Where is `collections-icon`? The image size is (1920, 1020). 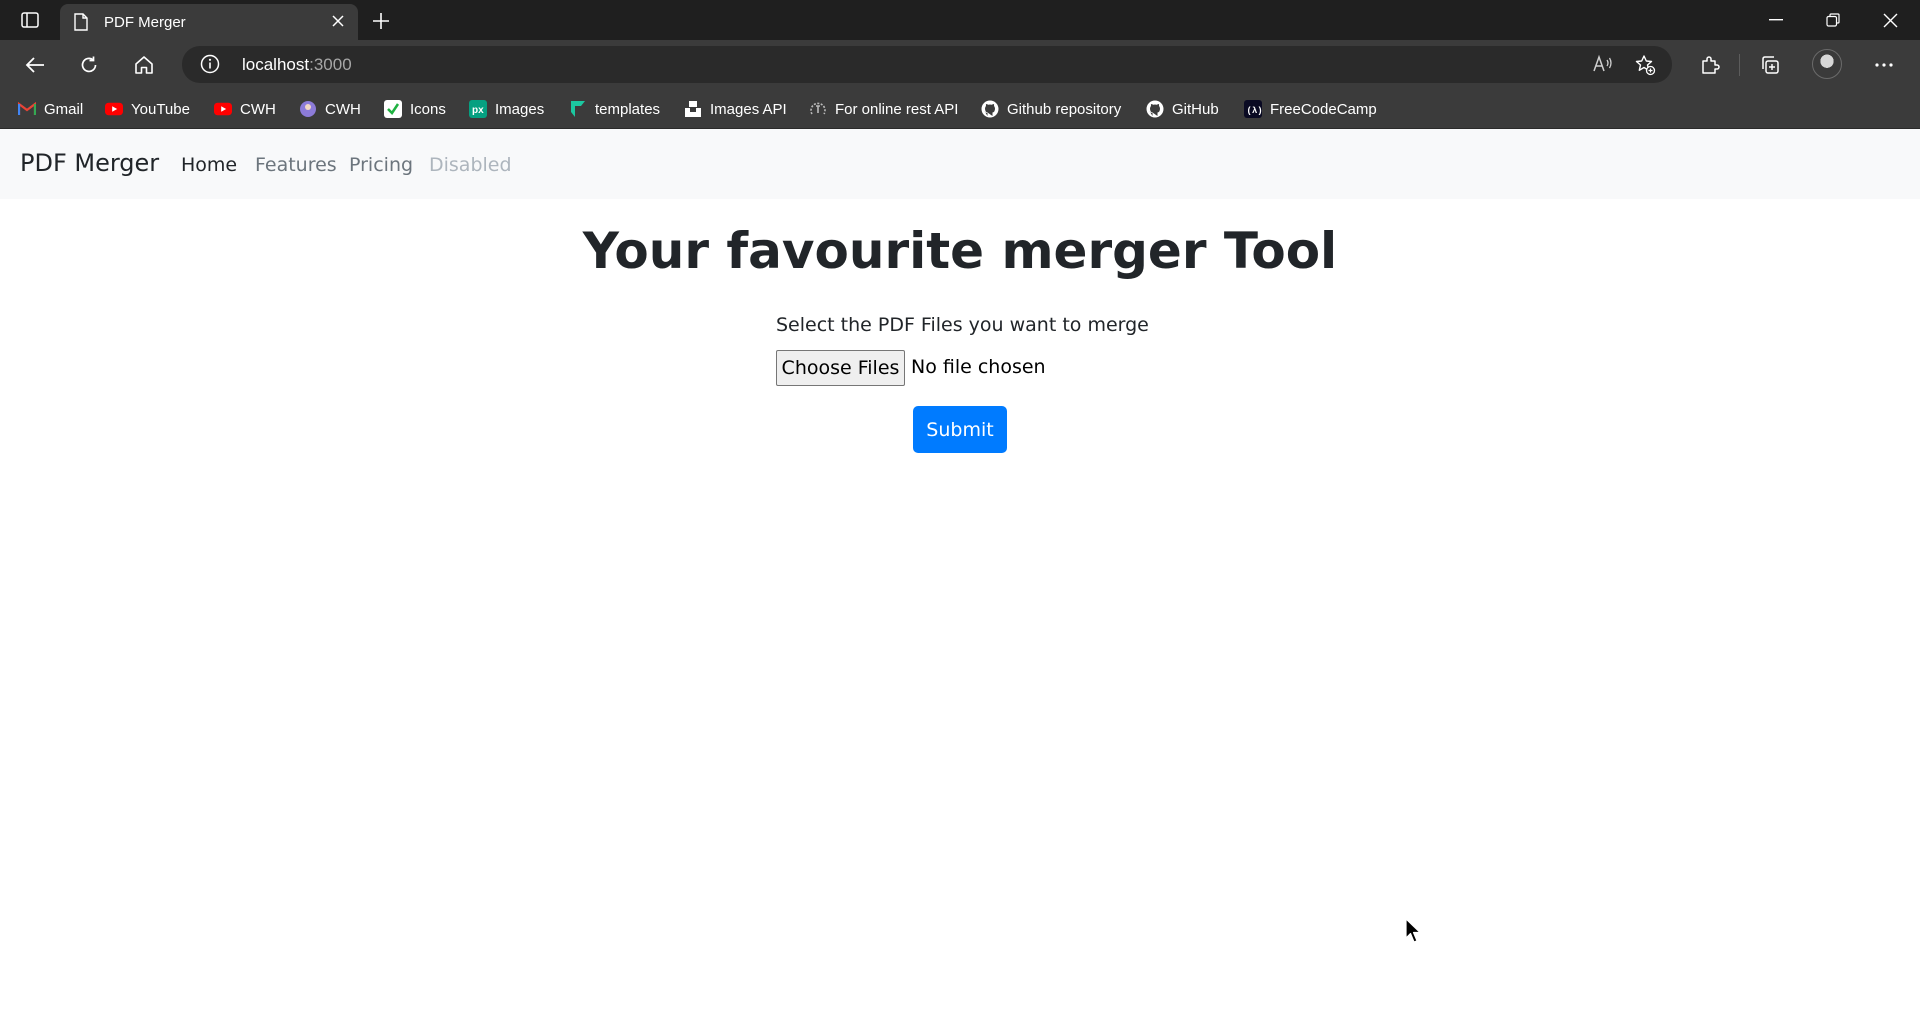
collections-icon is located at coordinates (1770, 65).